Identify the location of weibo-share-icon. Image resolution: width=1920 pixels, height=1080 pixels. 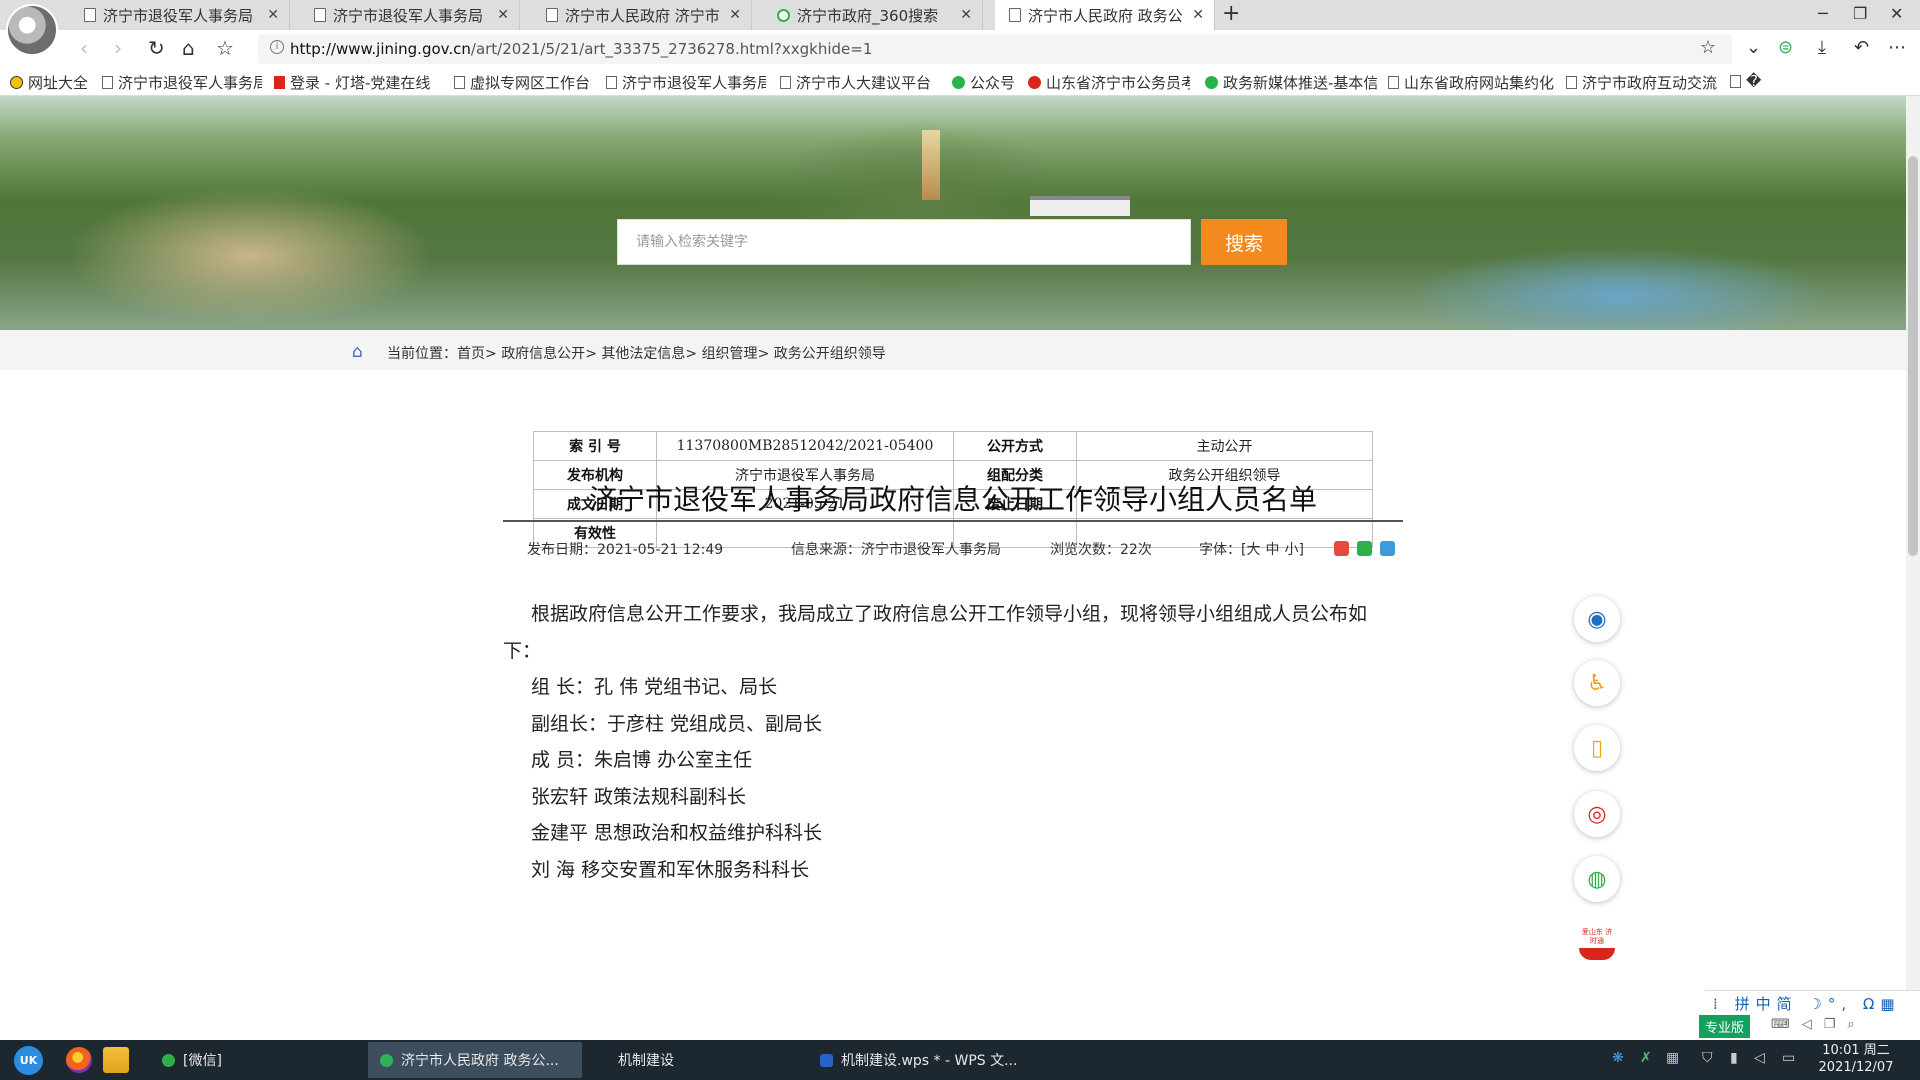
(1341, 548).